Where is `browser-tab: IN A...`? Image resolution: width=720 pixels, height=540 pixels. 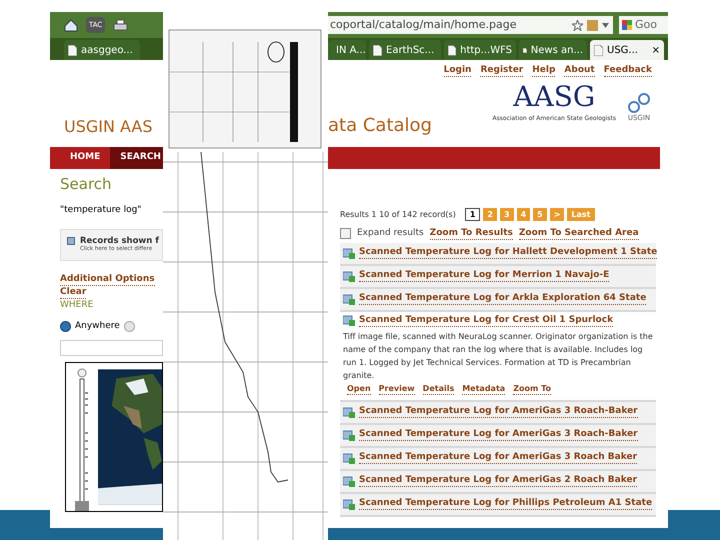
browser-tab: IN A... is located at coordinates (347, 50).